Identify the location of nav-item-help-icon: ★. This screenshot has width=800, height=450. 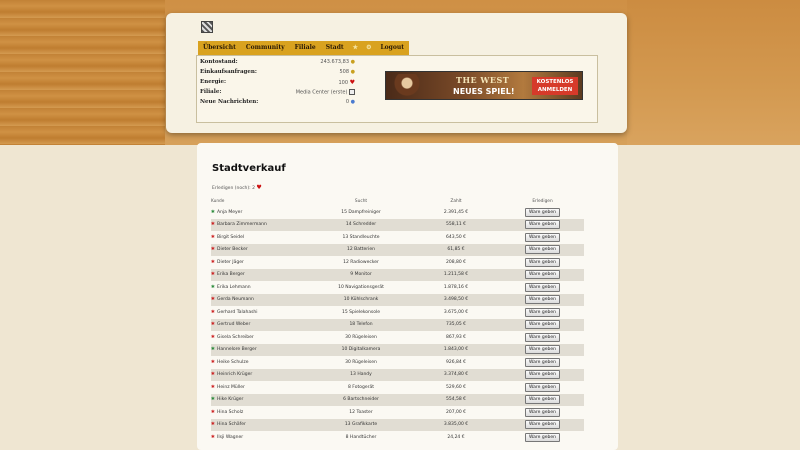
(355, 48).